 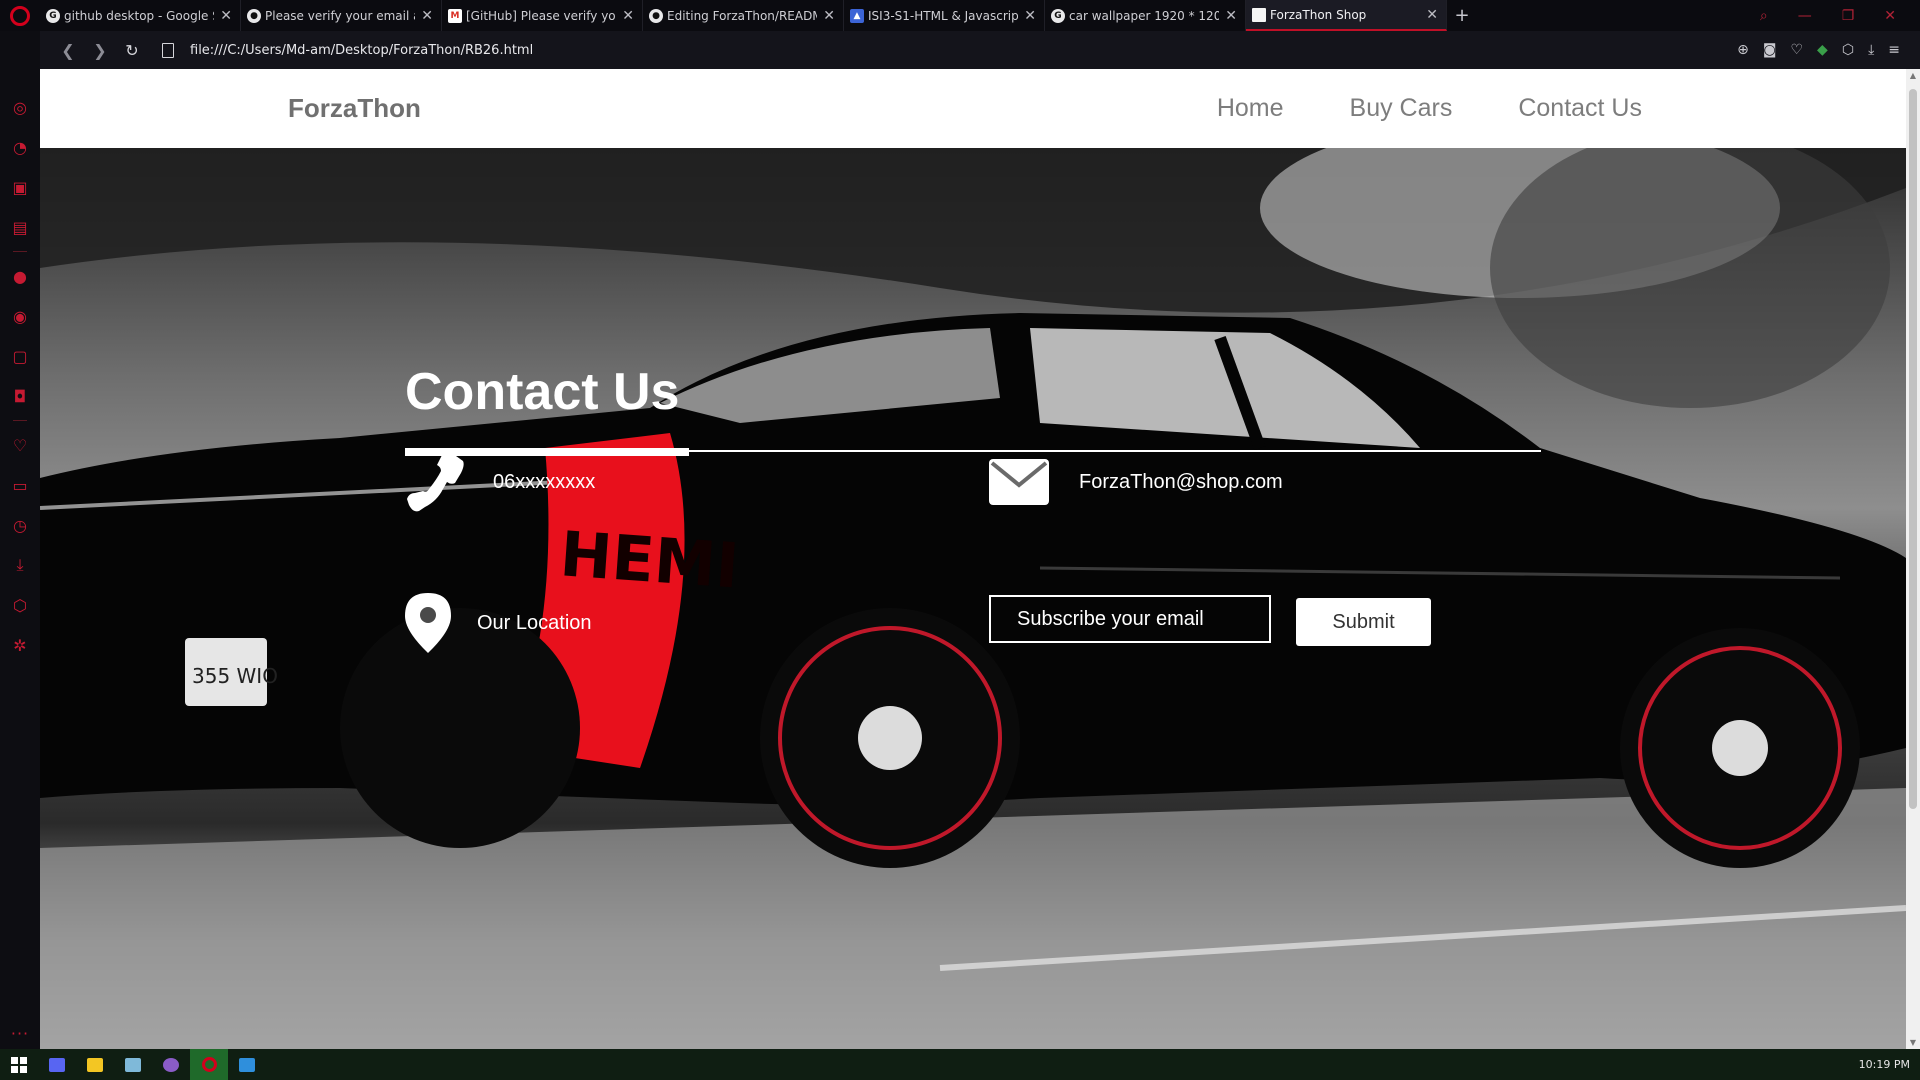 What do you see at coordinates (1363, 622) in the screenshot?
I see `submit-button: Submit` at bounding box center [1363, 622].